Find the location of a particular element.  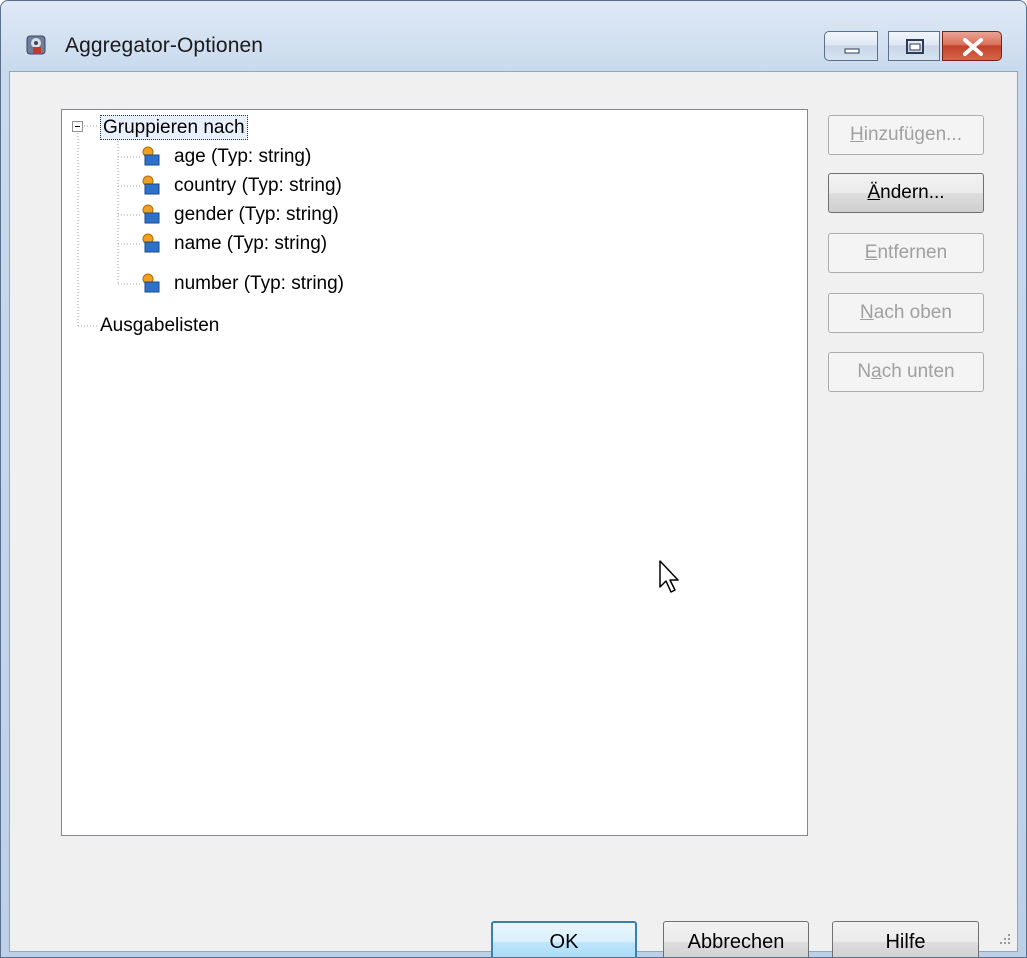

tree-node-field: gender (Typ: string) is located at coordinates (256, 215).